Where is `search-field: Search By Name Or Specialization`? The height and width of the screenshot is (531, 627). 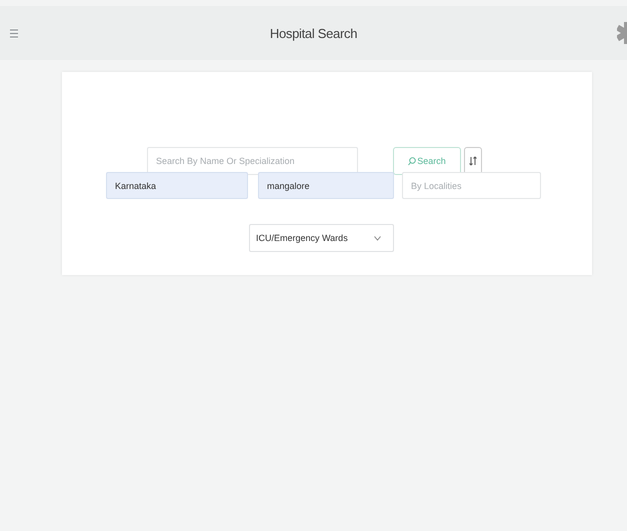 search-field: Search By Name Or Specialization is located at coordinates (252, 161).